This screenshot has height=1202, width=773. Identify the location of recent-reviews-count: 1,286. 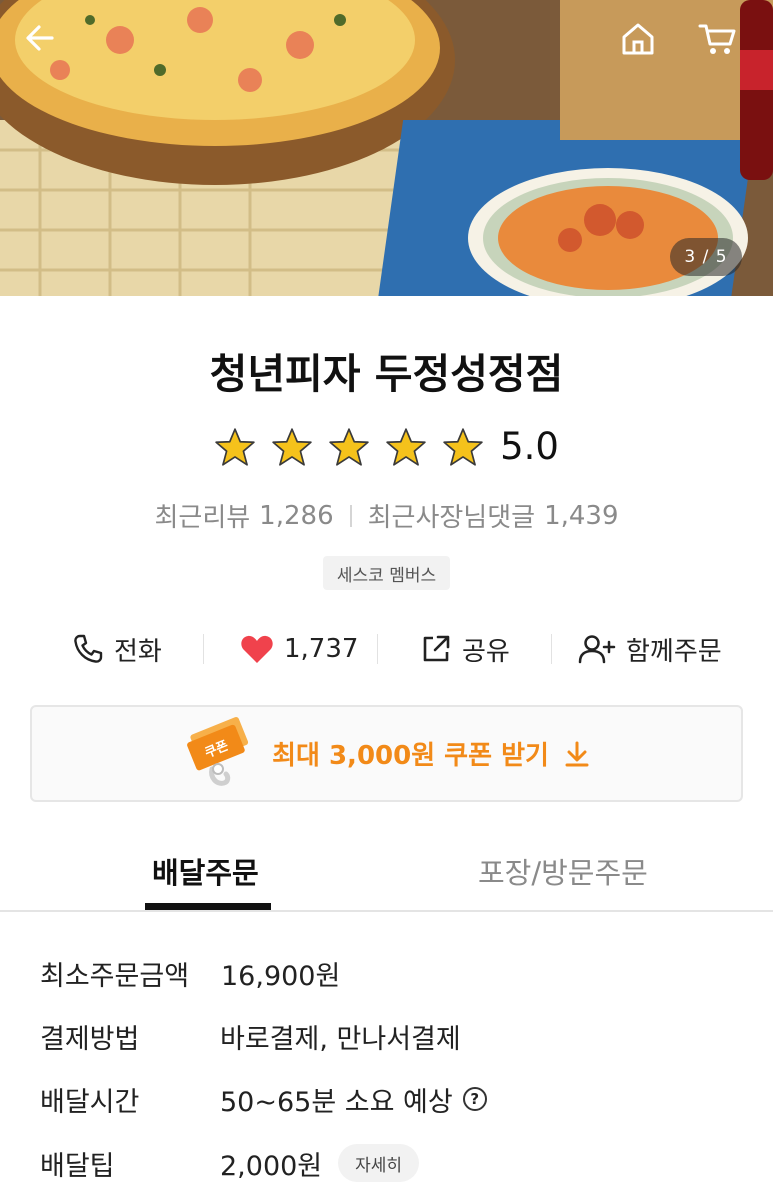
(296, 515).